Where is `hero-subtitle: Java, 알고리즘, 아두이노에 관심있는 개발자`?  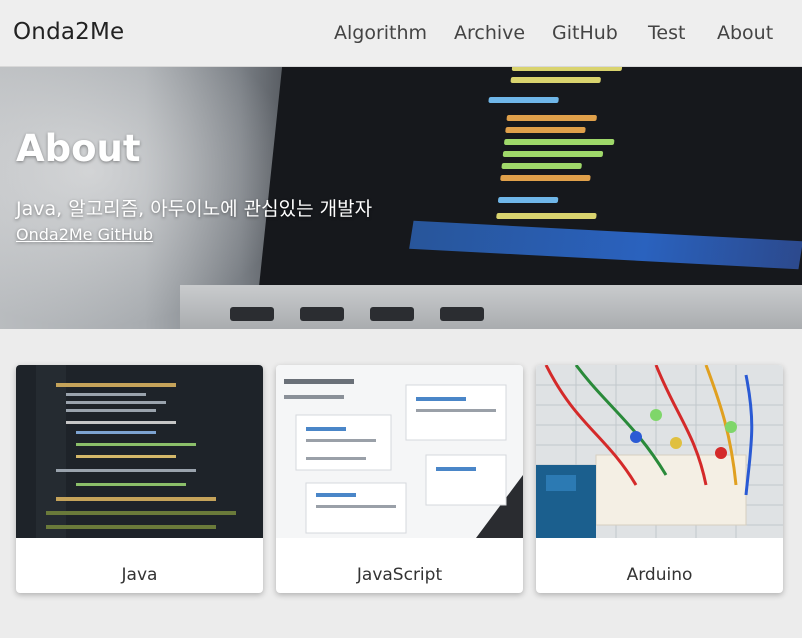 hero-subtitle: Java, 알고리즘, 아두이노에 관심있는 개발자 is located at coordinates (194, 209).